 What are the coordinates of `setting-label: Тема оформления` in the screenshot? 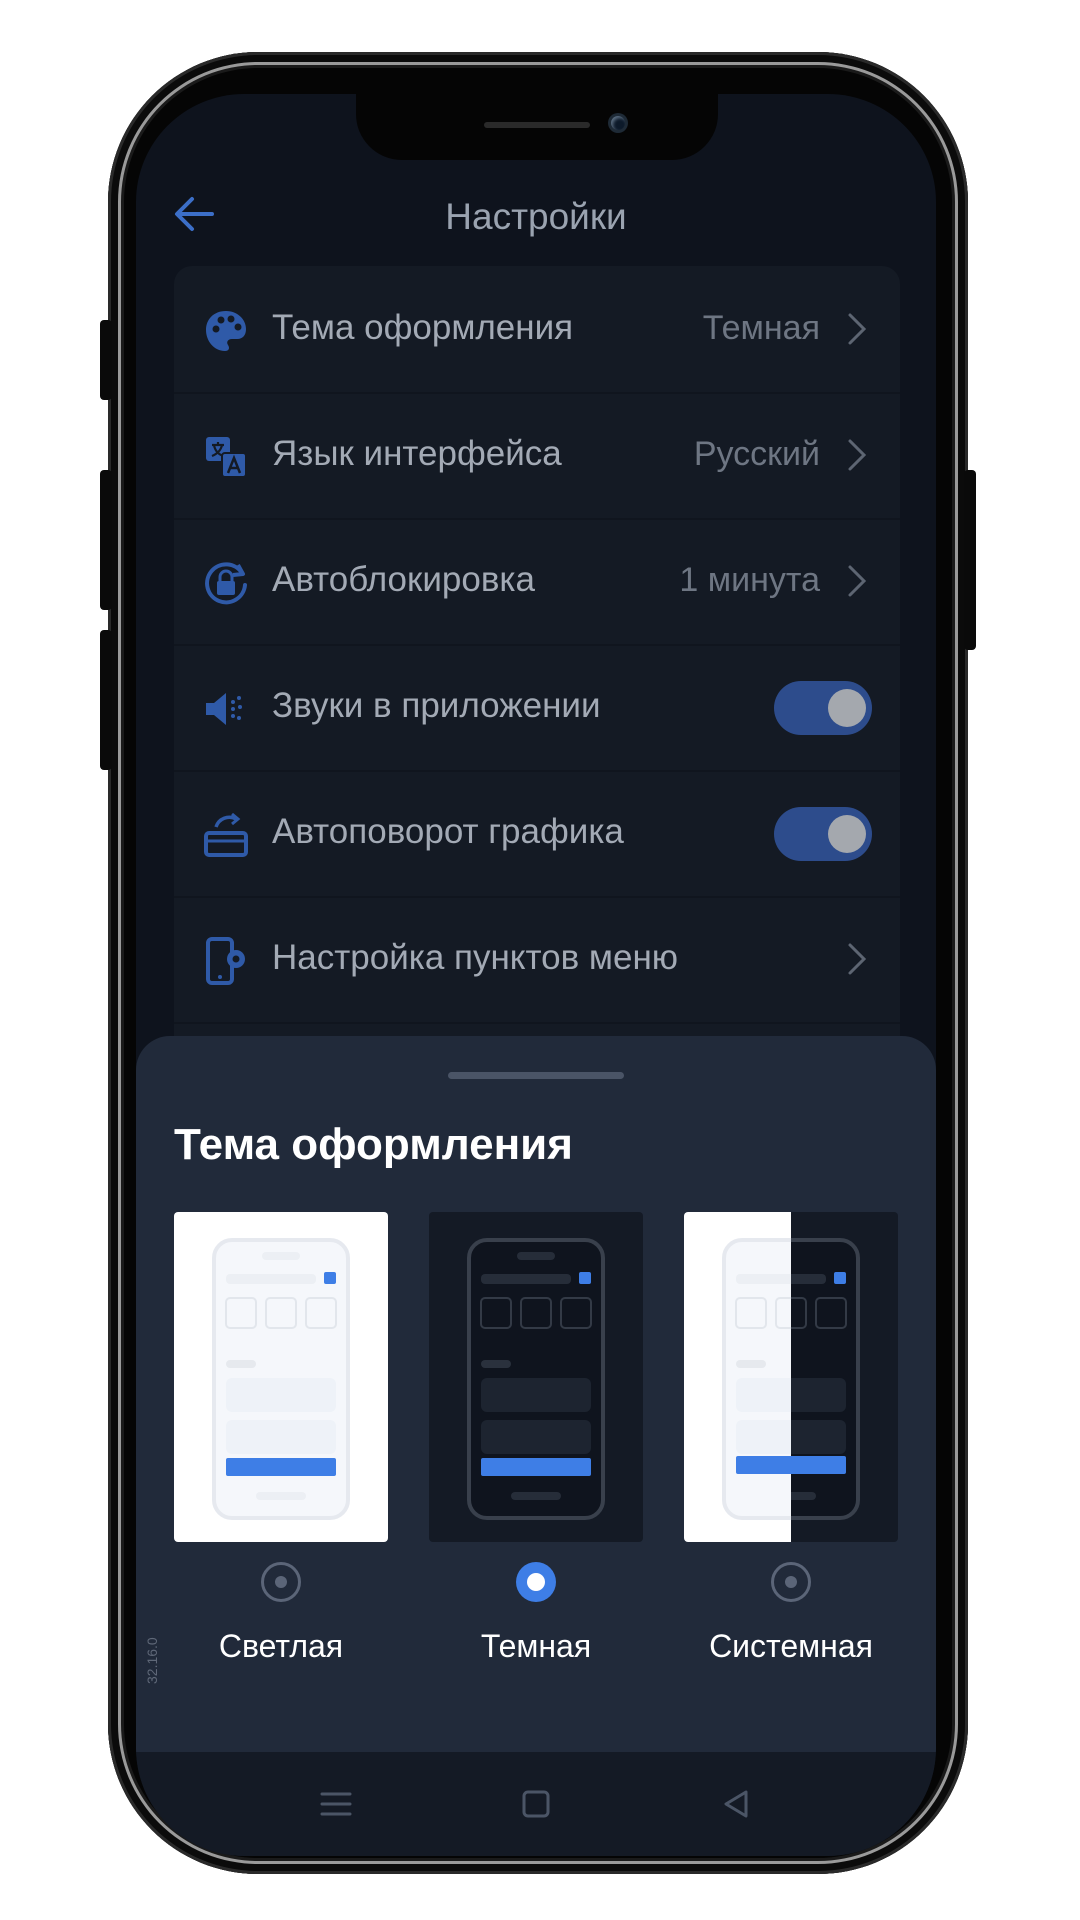 It's located at (423, 327).